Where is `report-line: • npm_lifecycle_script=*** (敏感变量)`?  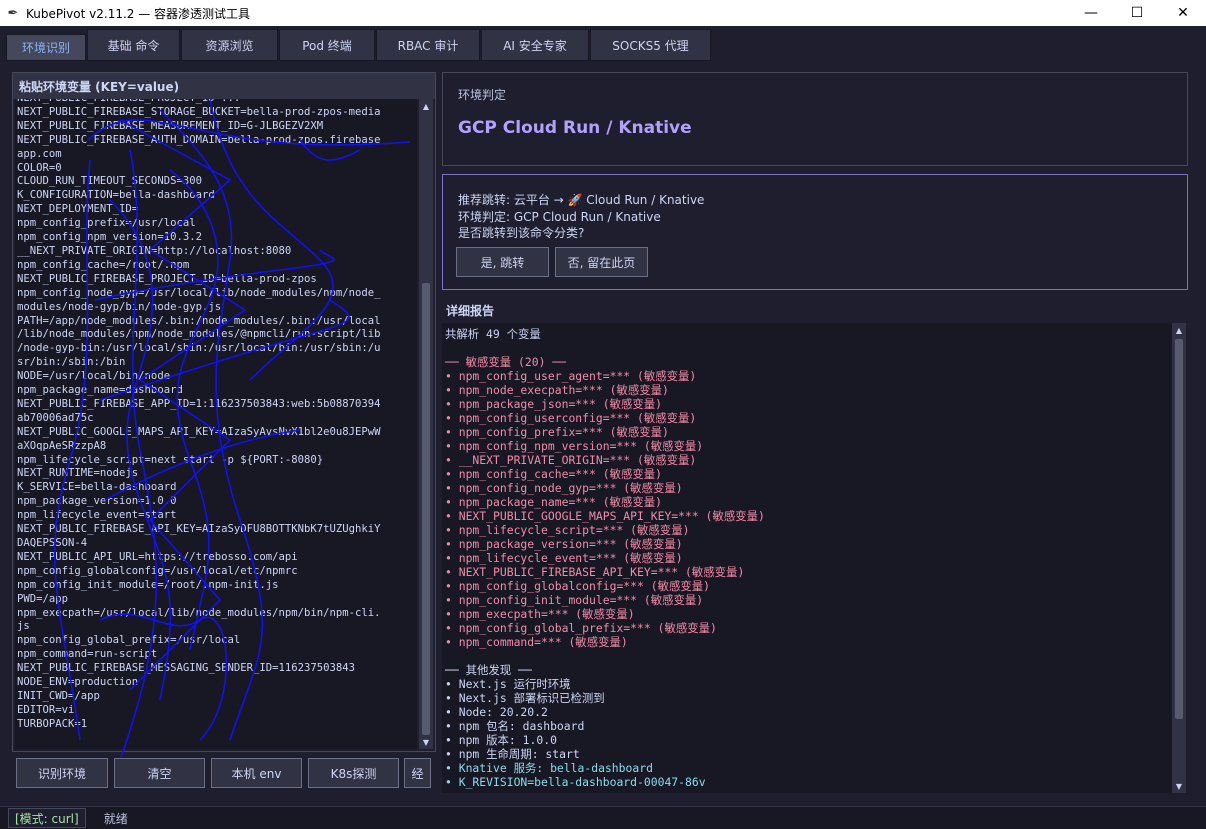 report-line: • npm_lifecycle_script=*** (敏感变量) is located at coordinates (567, 530).